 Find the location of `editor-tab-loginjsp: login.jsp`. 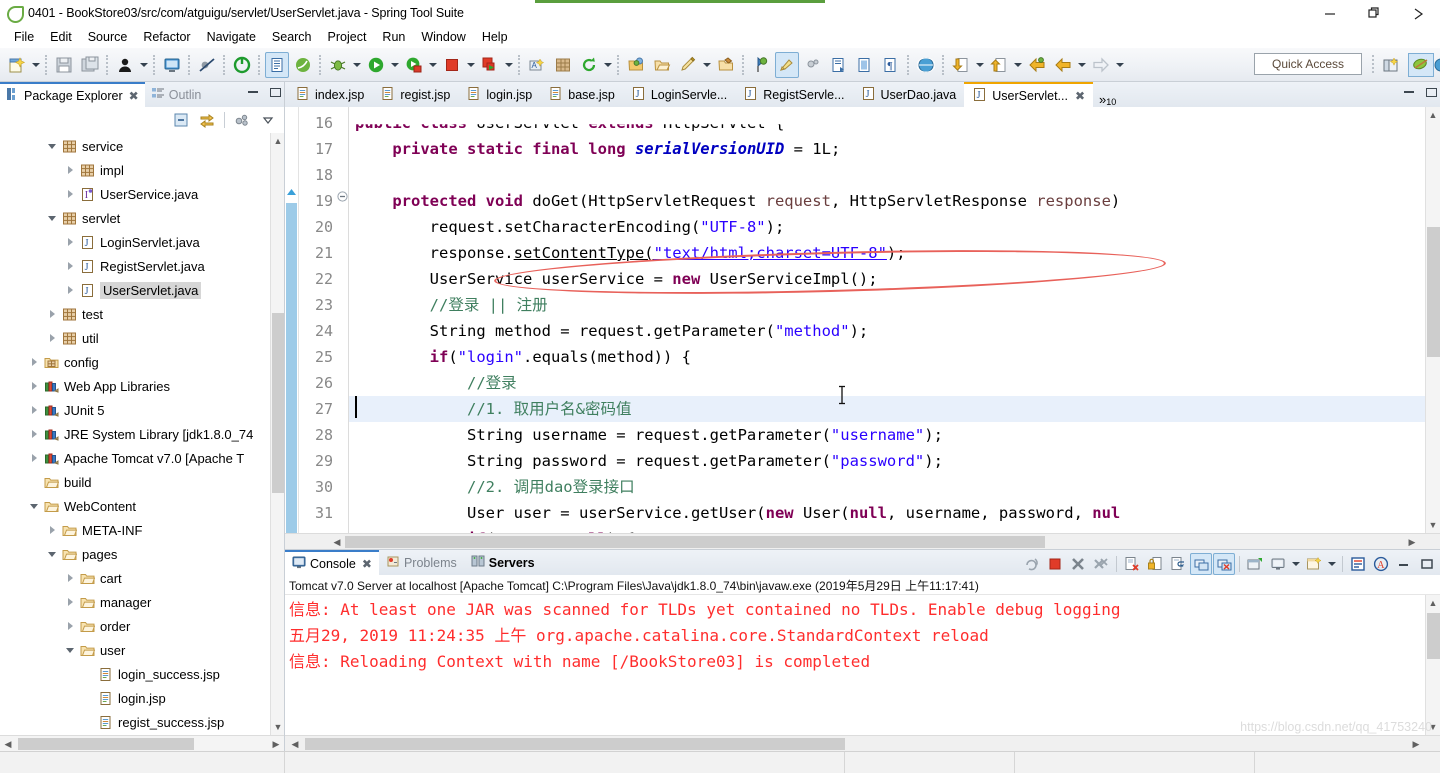

editor-tab-loginjsp: login.jsp is located at coordinates (499, 94).